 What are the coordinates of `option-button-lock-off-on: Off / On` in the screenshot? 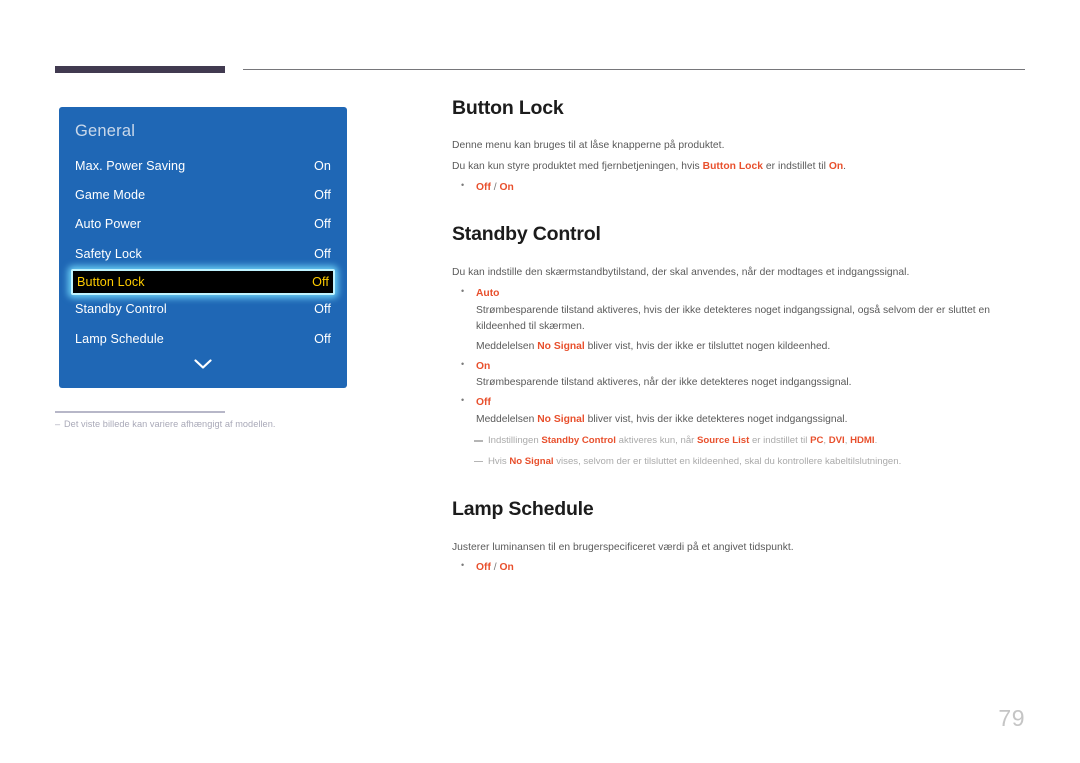 It's located at (741, 187).